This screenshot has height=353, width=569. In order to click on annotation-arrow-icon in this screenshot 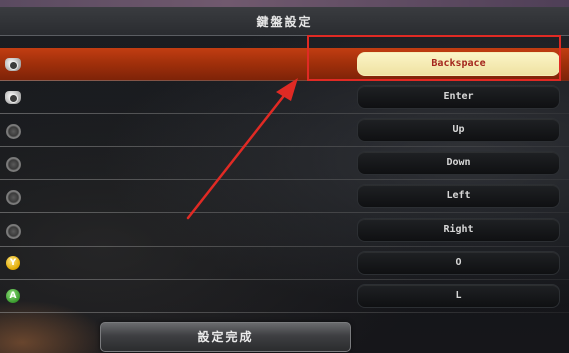, I will do `click(242, 149)`.